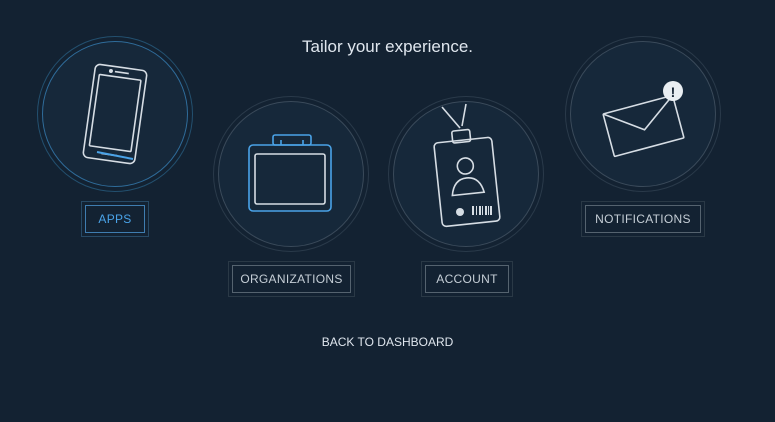 This screenshot has width=775, height=422. I want to click on back-to-dashboard-link: BACK TO DASHBOARD, so click(387, 342).